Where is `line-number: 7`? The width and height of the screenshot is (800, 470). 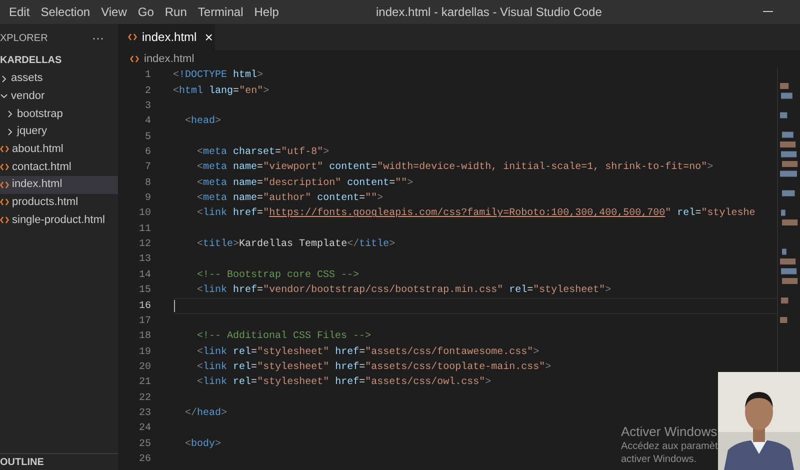
line-number: 7 is located at coordinates (147, 168).